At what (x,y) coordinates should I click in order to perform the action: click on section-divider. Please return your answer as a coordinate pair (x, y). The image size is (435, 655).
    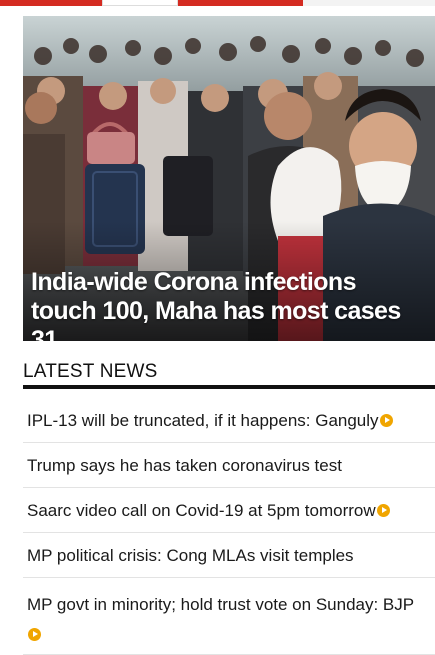
    Looking at the image, I should click on (229, 387).